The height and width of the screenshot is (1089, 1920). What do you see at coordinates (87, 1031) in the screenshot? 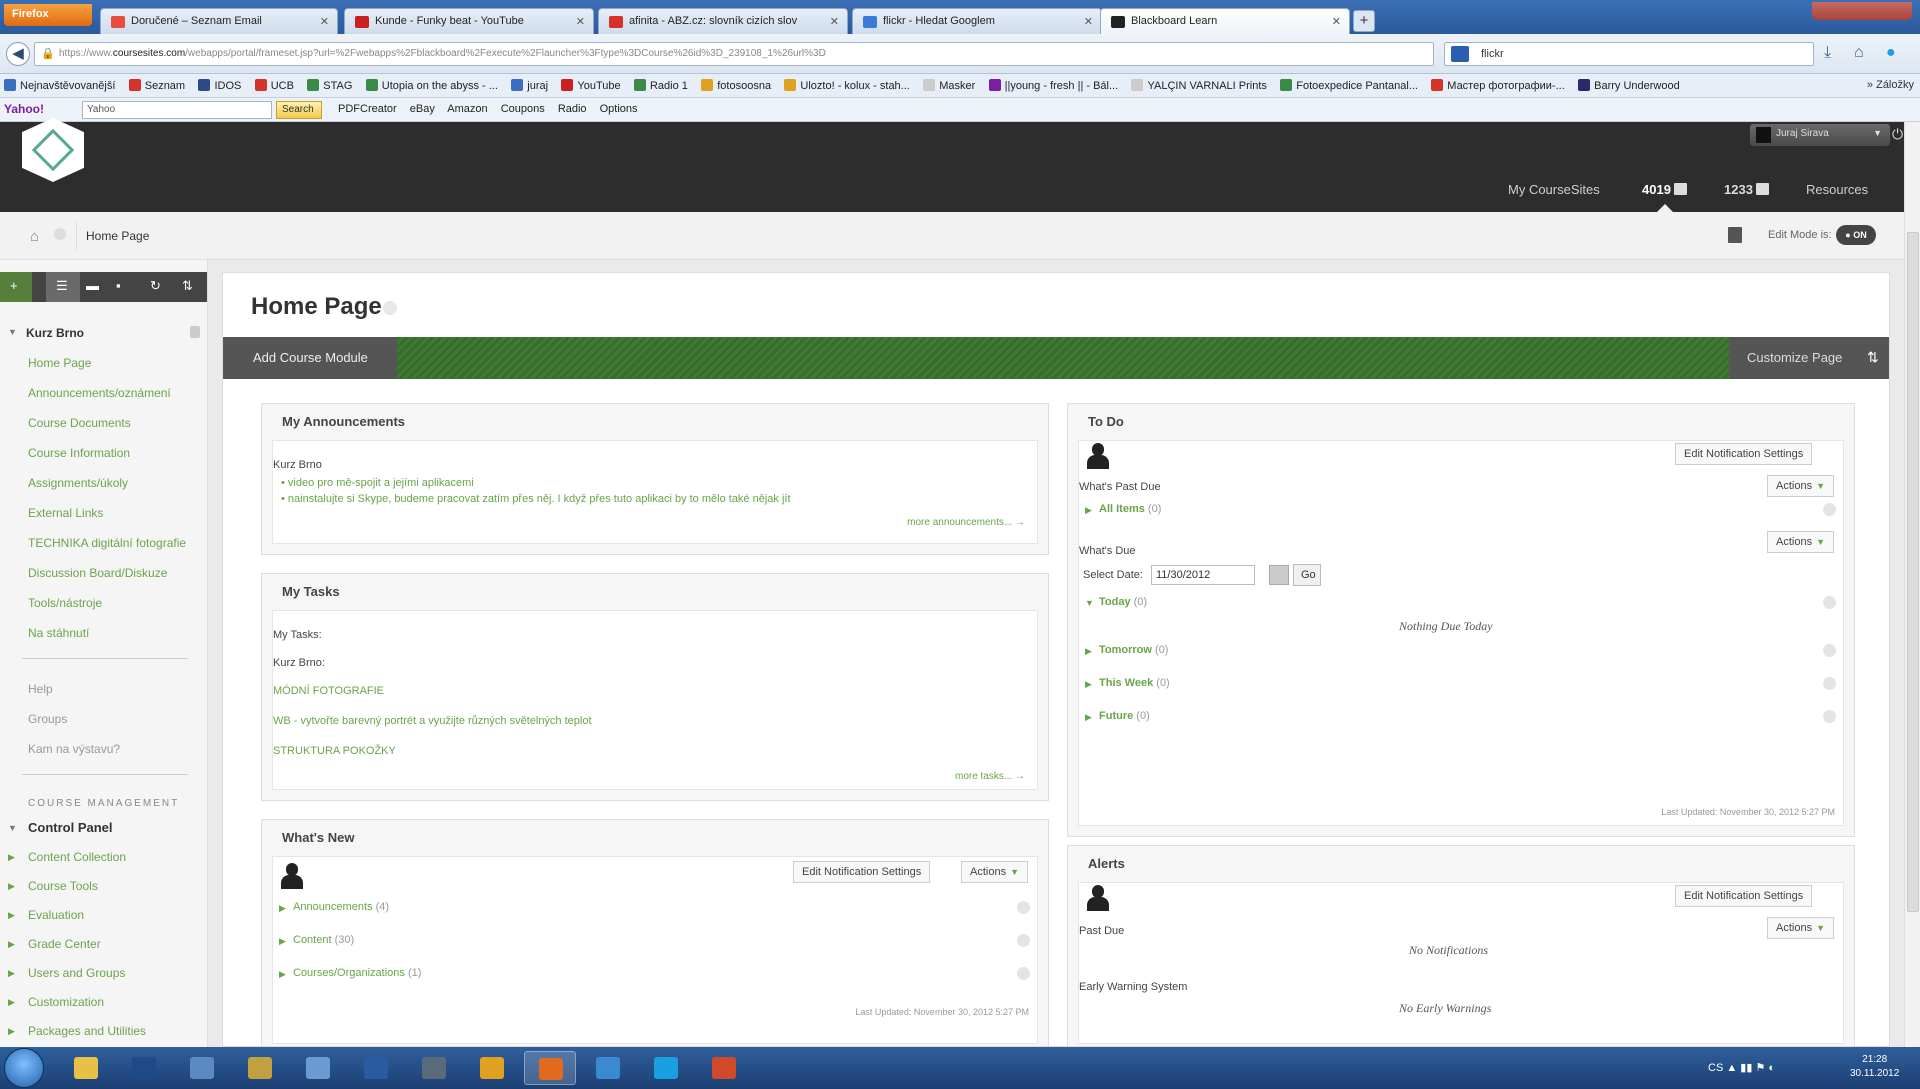
I see `cp-item-packages-and-utilities: Packages and Utilities` at bounding box center [87, 1031].